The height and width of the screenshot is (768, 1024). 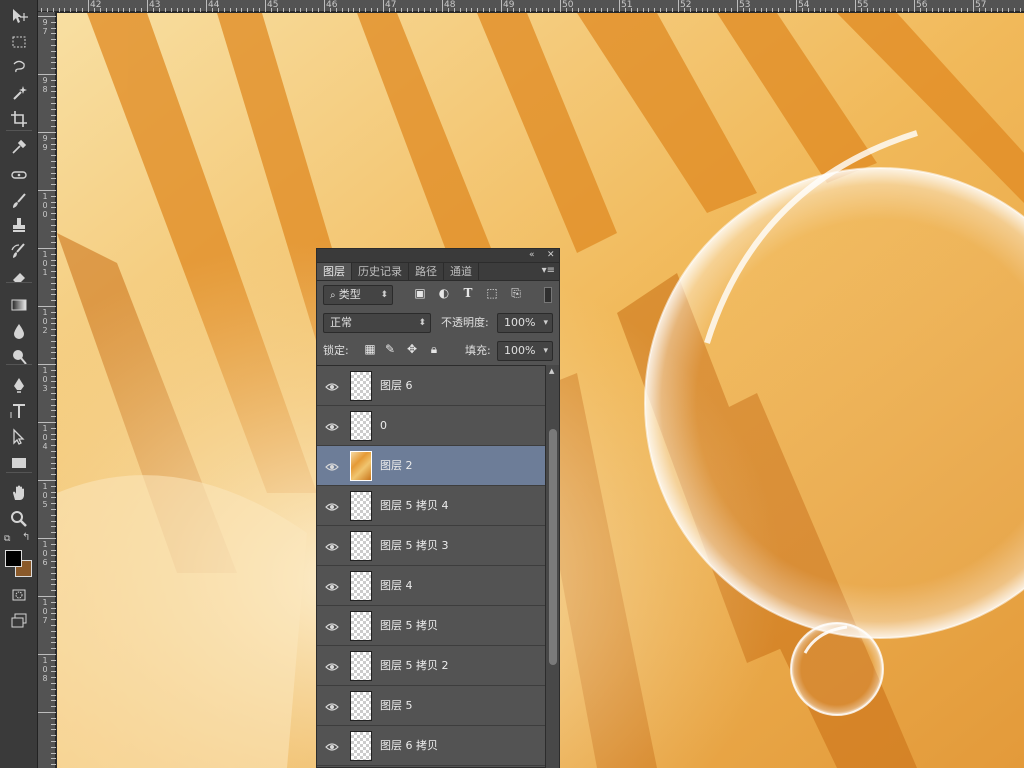 What do you see at coordinates (745, 5) in the screenshot?
I see `ruler-label: 53` at bounding box center [745, 5].